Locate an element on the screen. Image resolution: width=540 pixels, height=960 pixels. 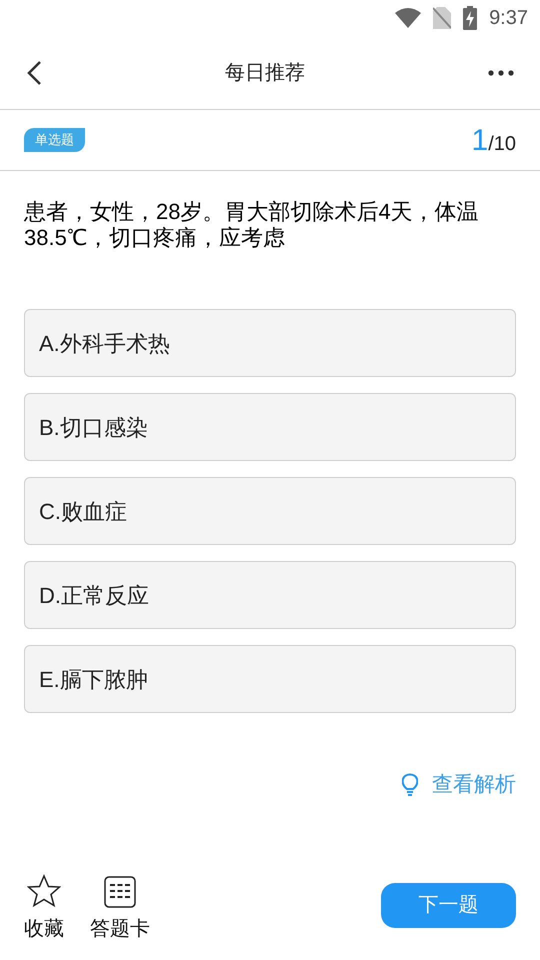
page-title: 每日推荐 is located at coordinates (265, 73).